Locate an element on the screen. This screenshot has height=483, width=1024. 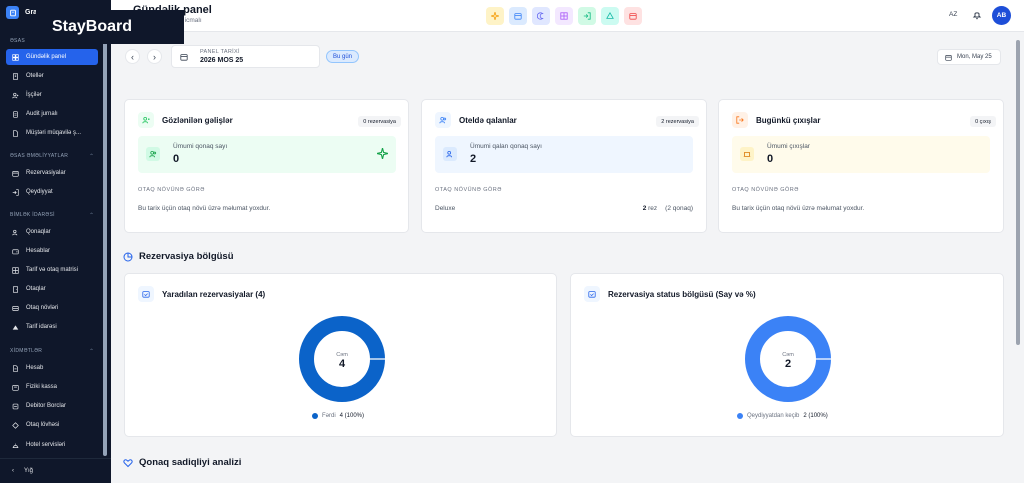
debt-icon is located at coordinates (15, 406).